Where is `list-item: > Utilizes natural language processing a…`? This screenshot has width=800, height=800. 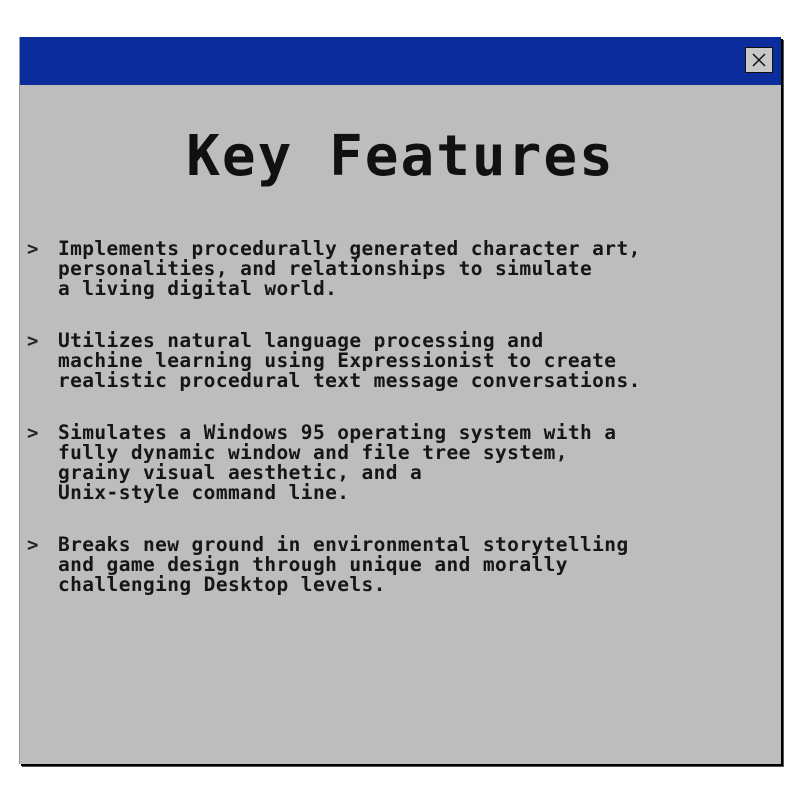
list-item: > Utilizes natural language processing a… is located at coordinates (401, 361).